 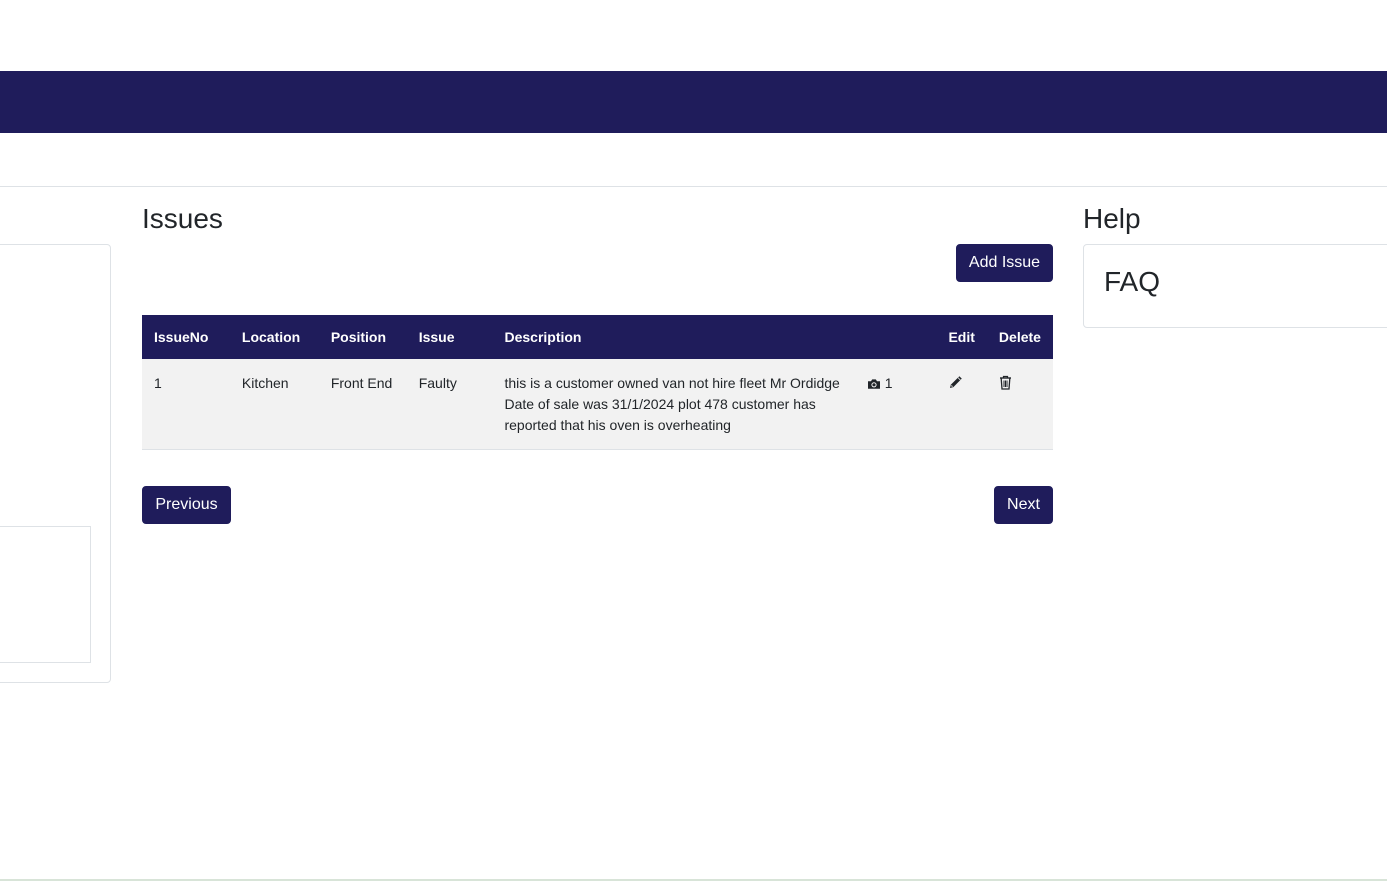 What do you see at coordinates (1112, 218) in the screenshot?
I see `help-title: Help` at bounding box center [1112, 218].